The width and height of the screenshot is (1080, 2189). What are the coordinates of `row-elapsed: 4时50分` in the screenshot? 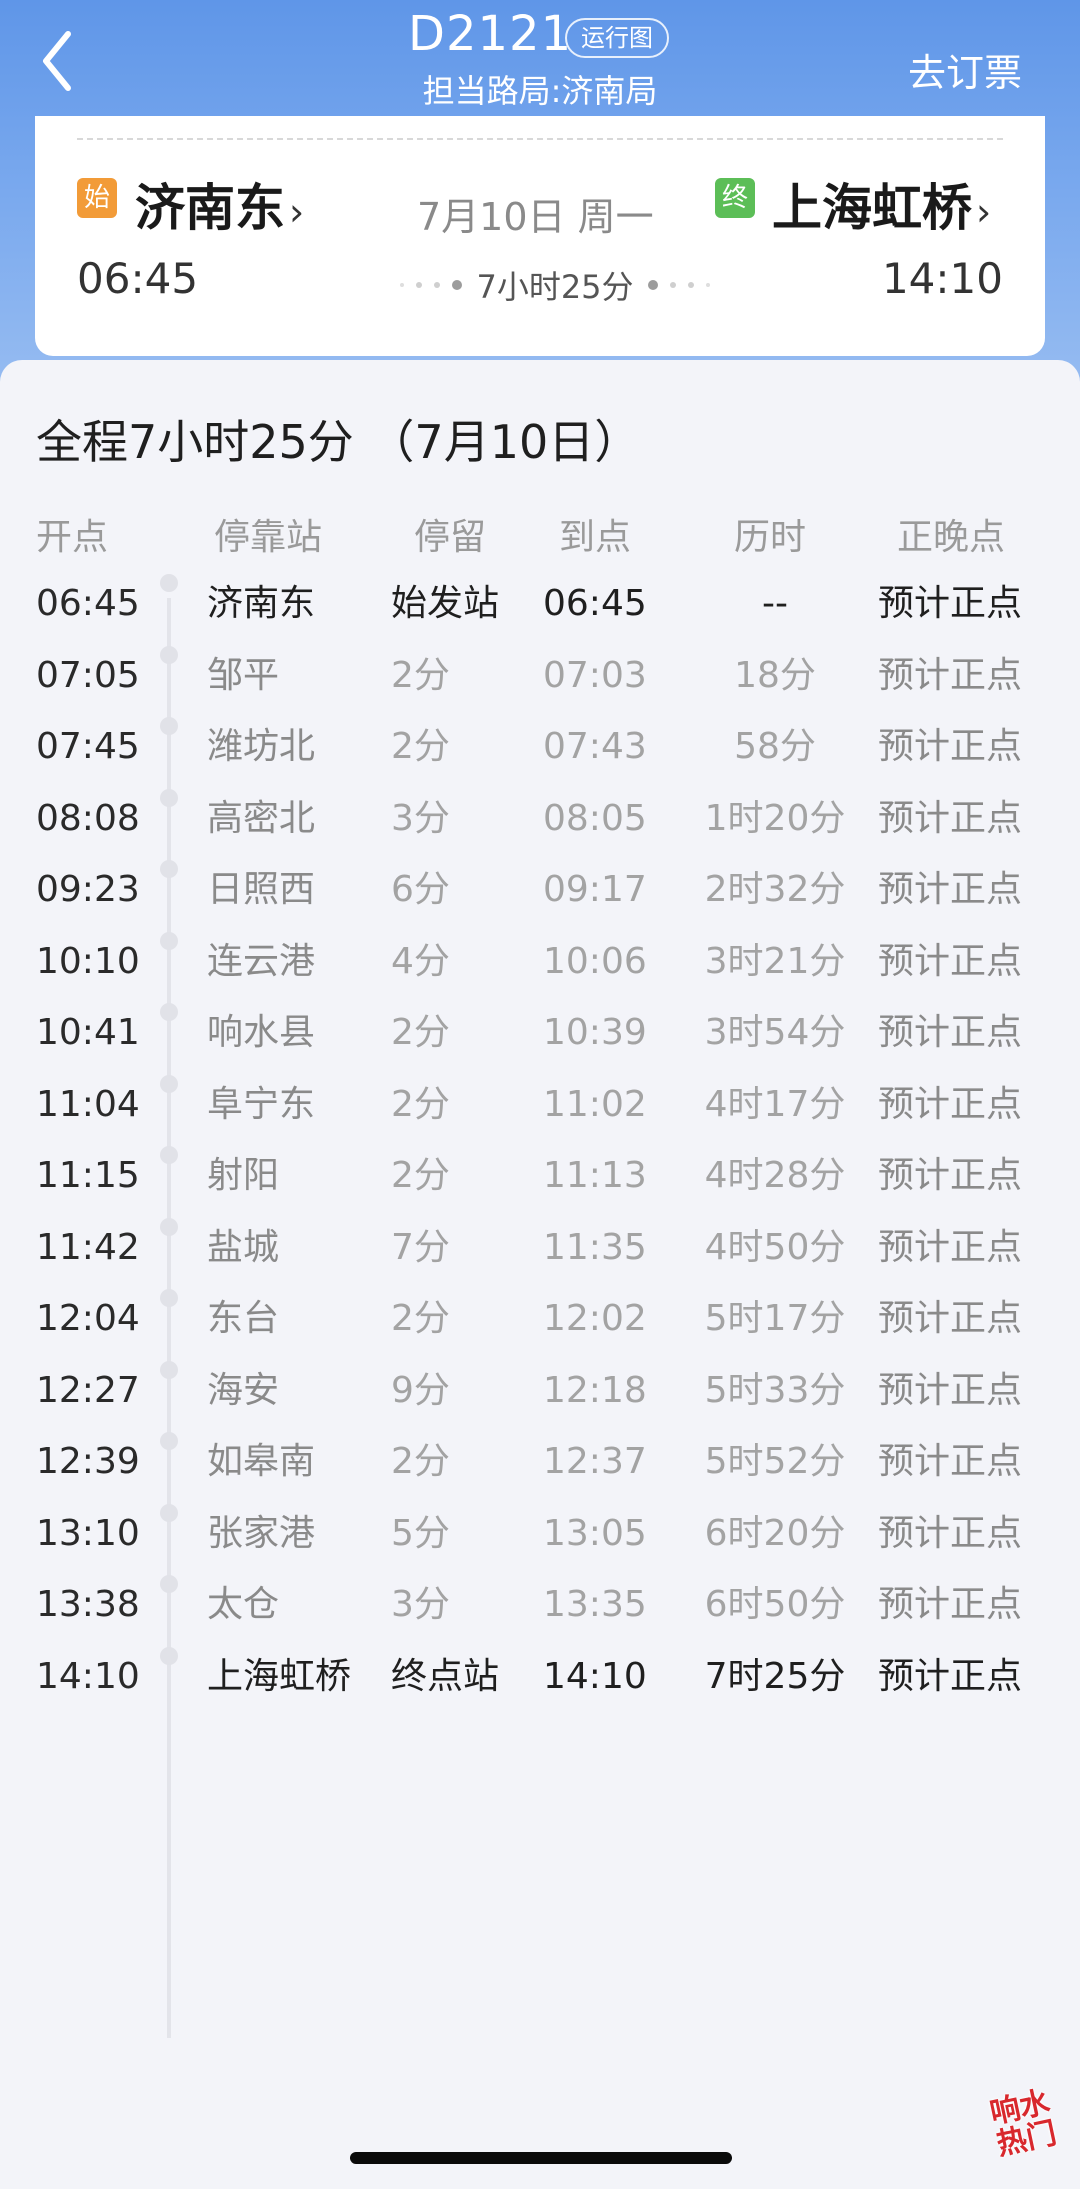 It's located at (775, 1247).